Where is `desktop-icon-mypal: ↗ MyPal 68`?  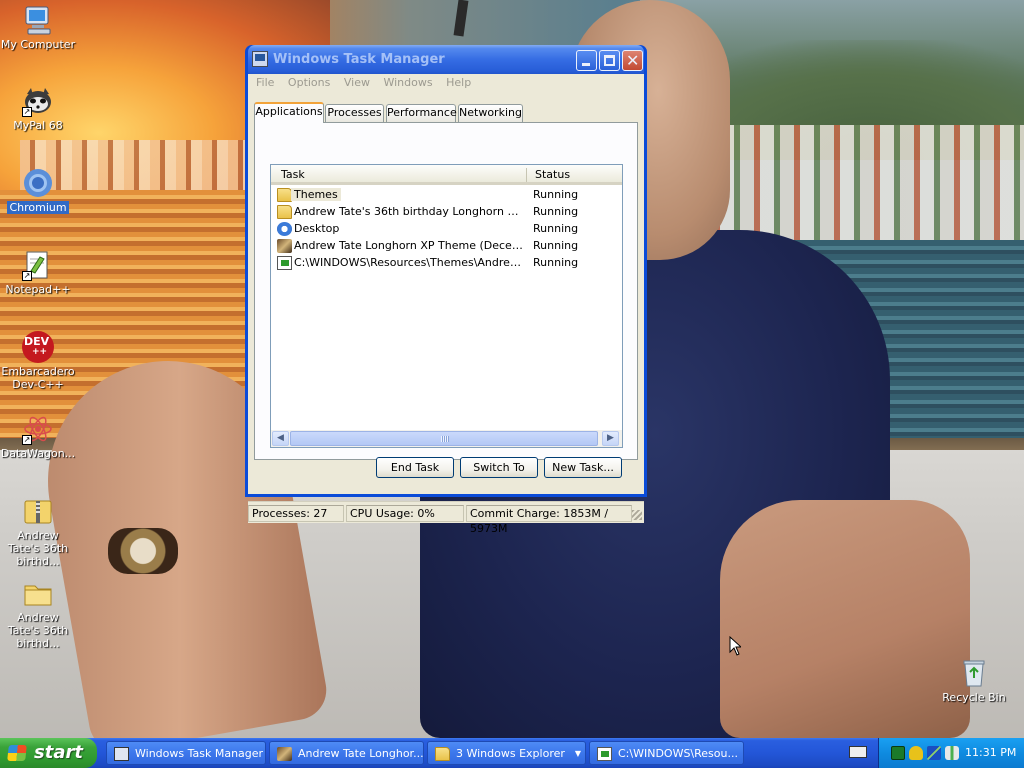 desktop-icon-mypal: ↗ MyPal 68 is located at coordinates (38, 108).